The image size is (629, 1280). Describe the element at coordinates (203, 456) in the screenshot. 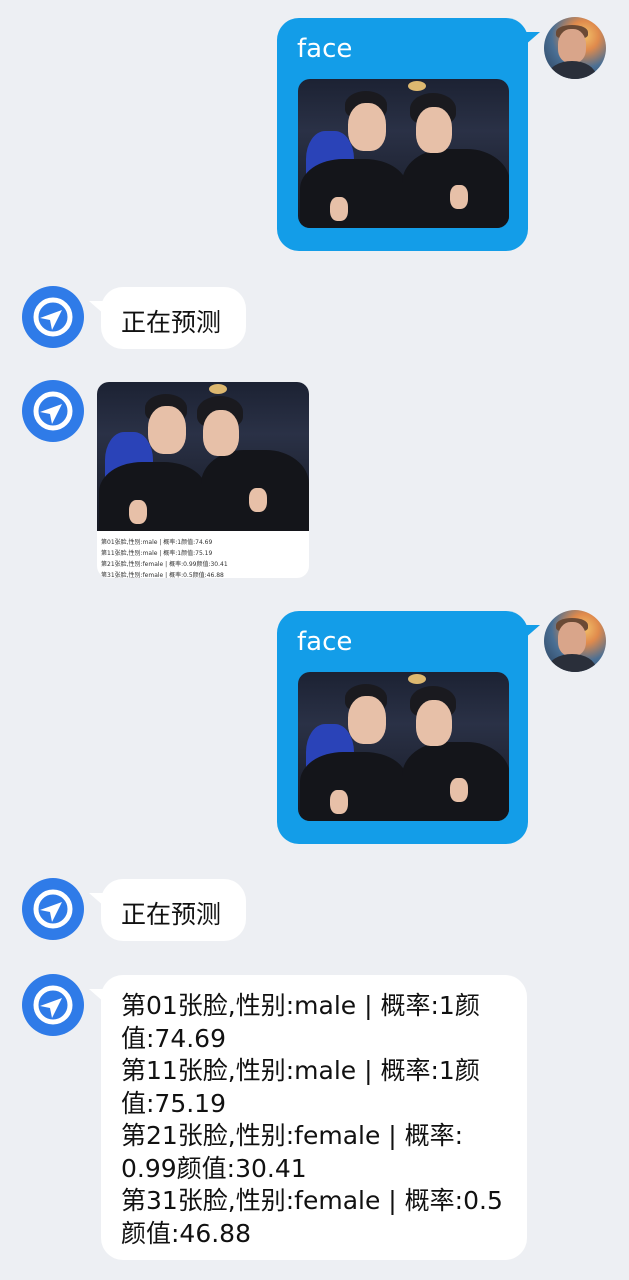

I see `result-photo` at that location.